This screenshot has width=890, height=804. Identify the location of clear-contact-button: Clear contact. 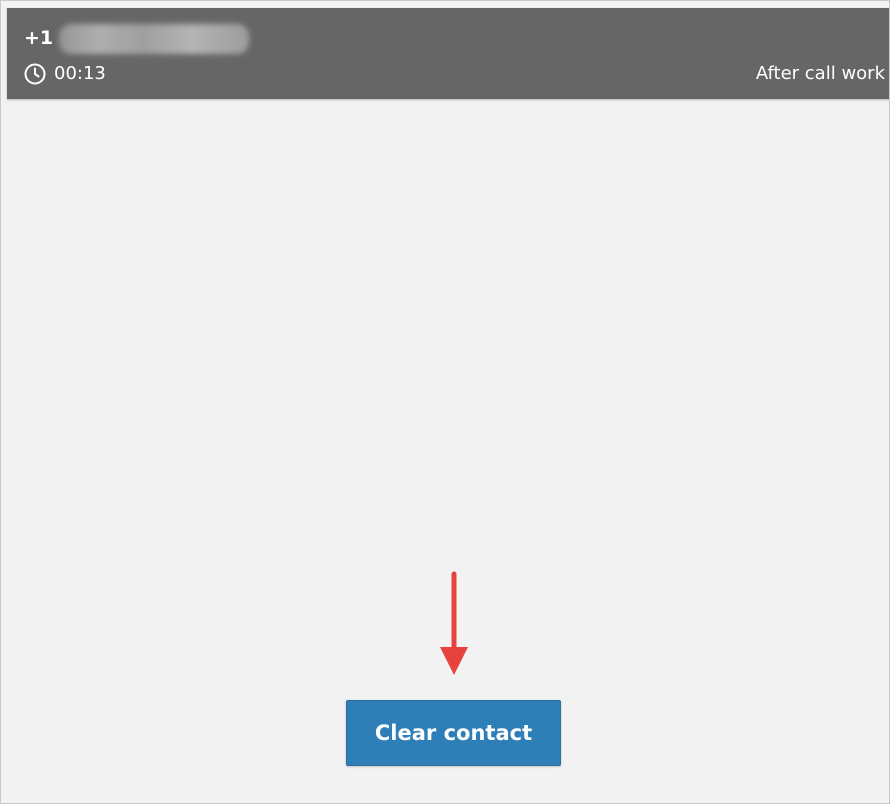
(453, 733).